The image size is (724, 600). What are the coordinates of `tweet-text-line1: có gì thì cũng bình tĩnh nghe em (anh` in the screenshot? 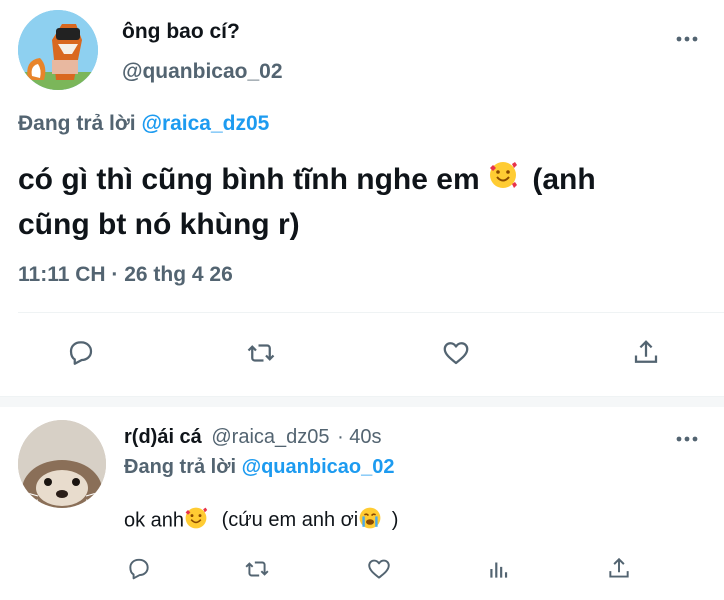 It's located at (363, 180).